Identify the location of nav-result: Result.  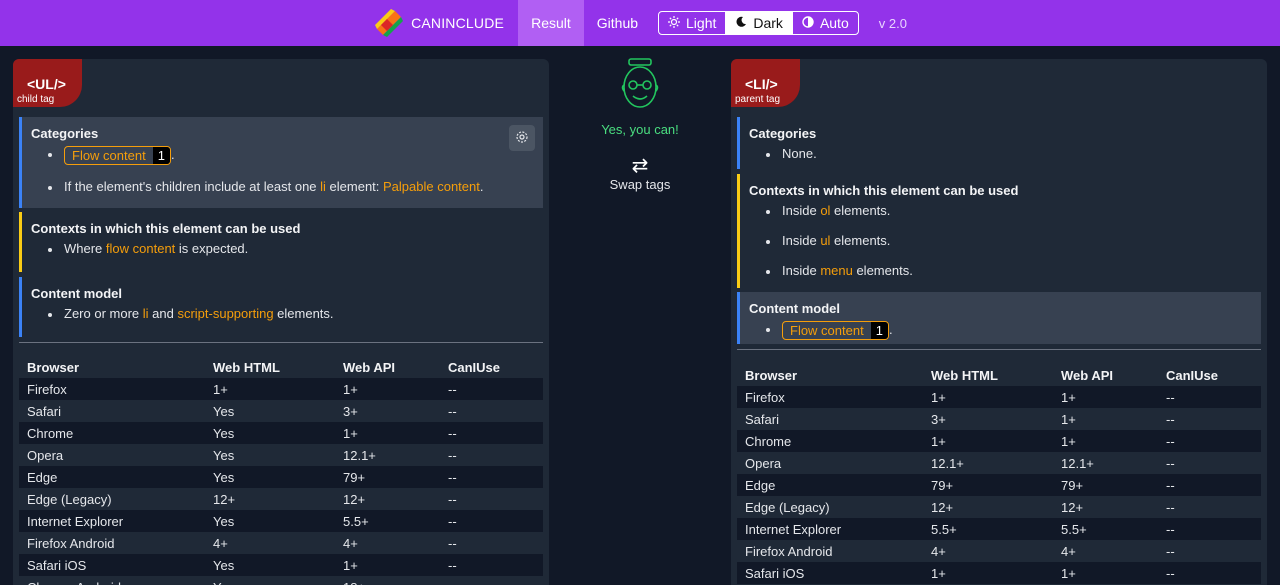
(551, 23).